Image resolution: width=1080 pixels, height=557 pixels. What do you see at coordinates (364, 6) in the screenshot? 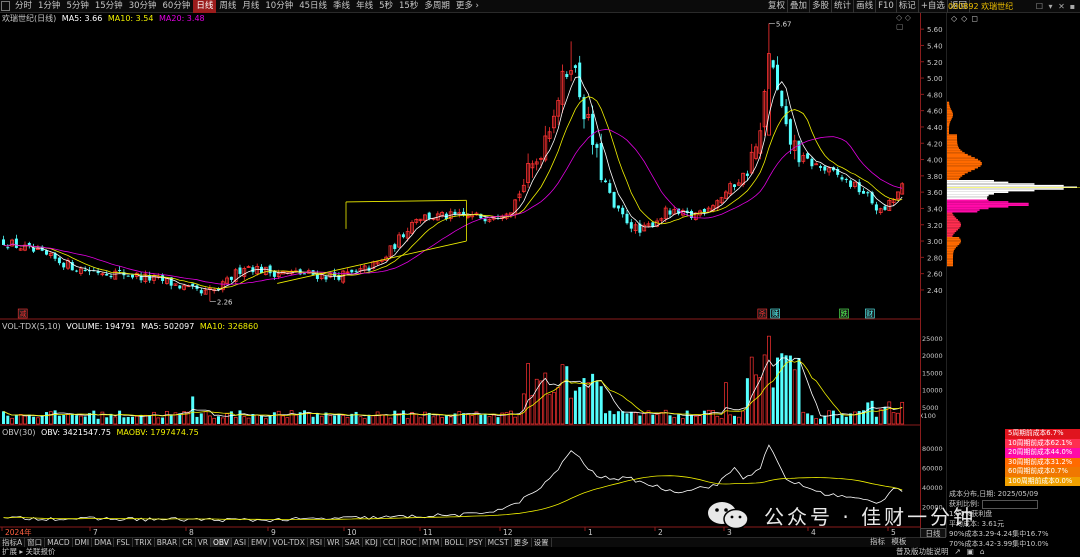
I see `period-tab-12: 年线` at bounding box center [364, 6].